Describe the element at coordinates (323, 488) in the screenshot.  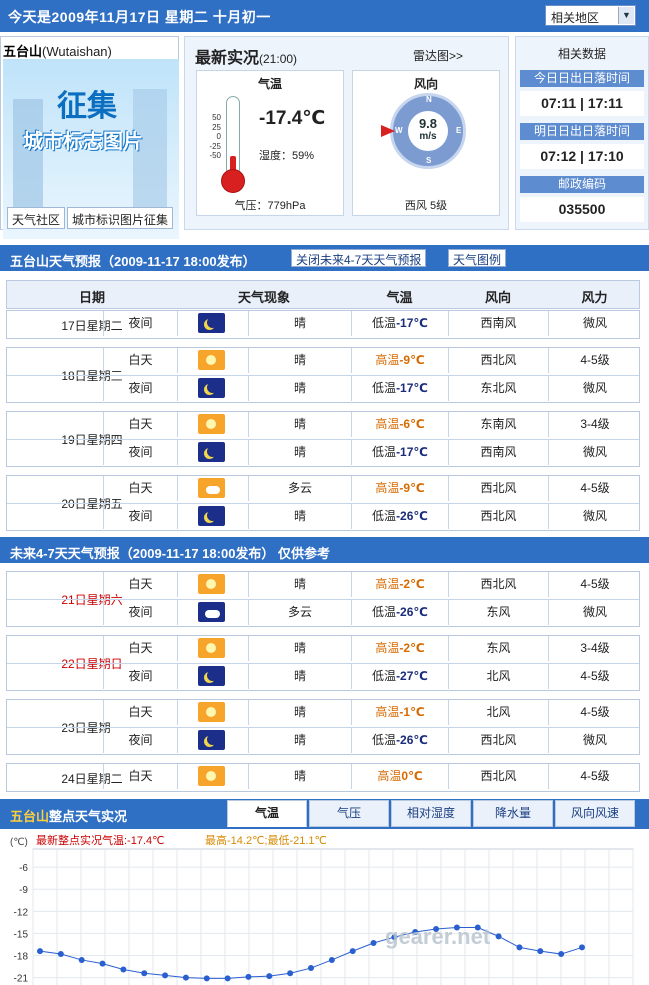
I see `forecast-row: 白天 多云 西北风 4-5级 高温-9℃` at that location.